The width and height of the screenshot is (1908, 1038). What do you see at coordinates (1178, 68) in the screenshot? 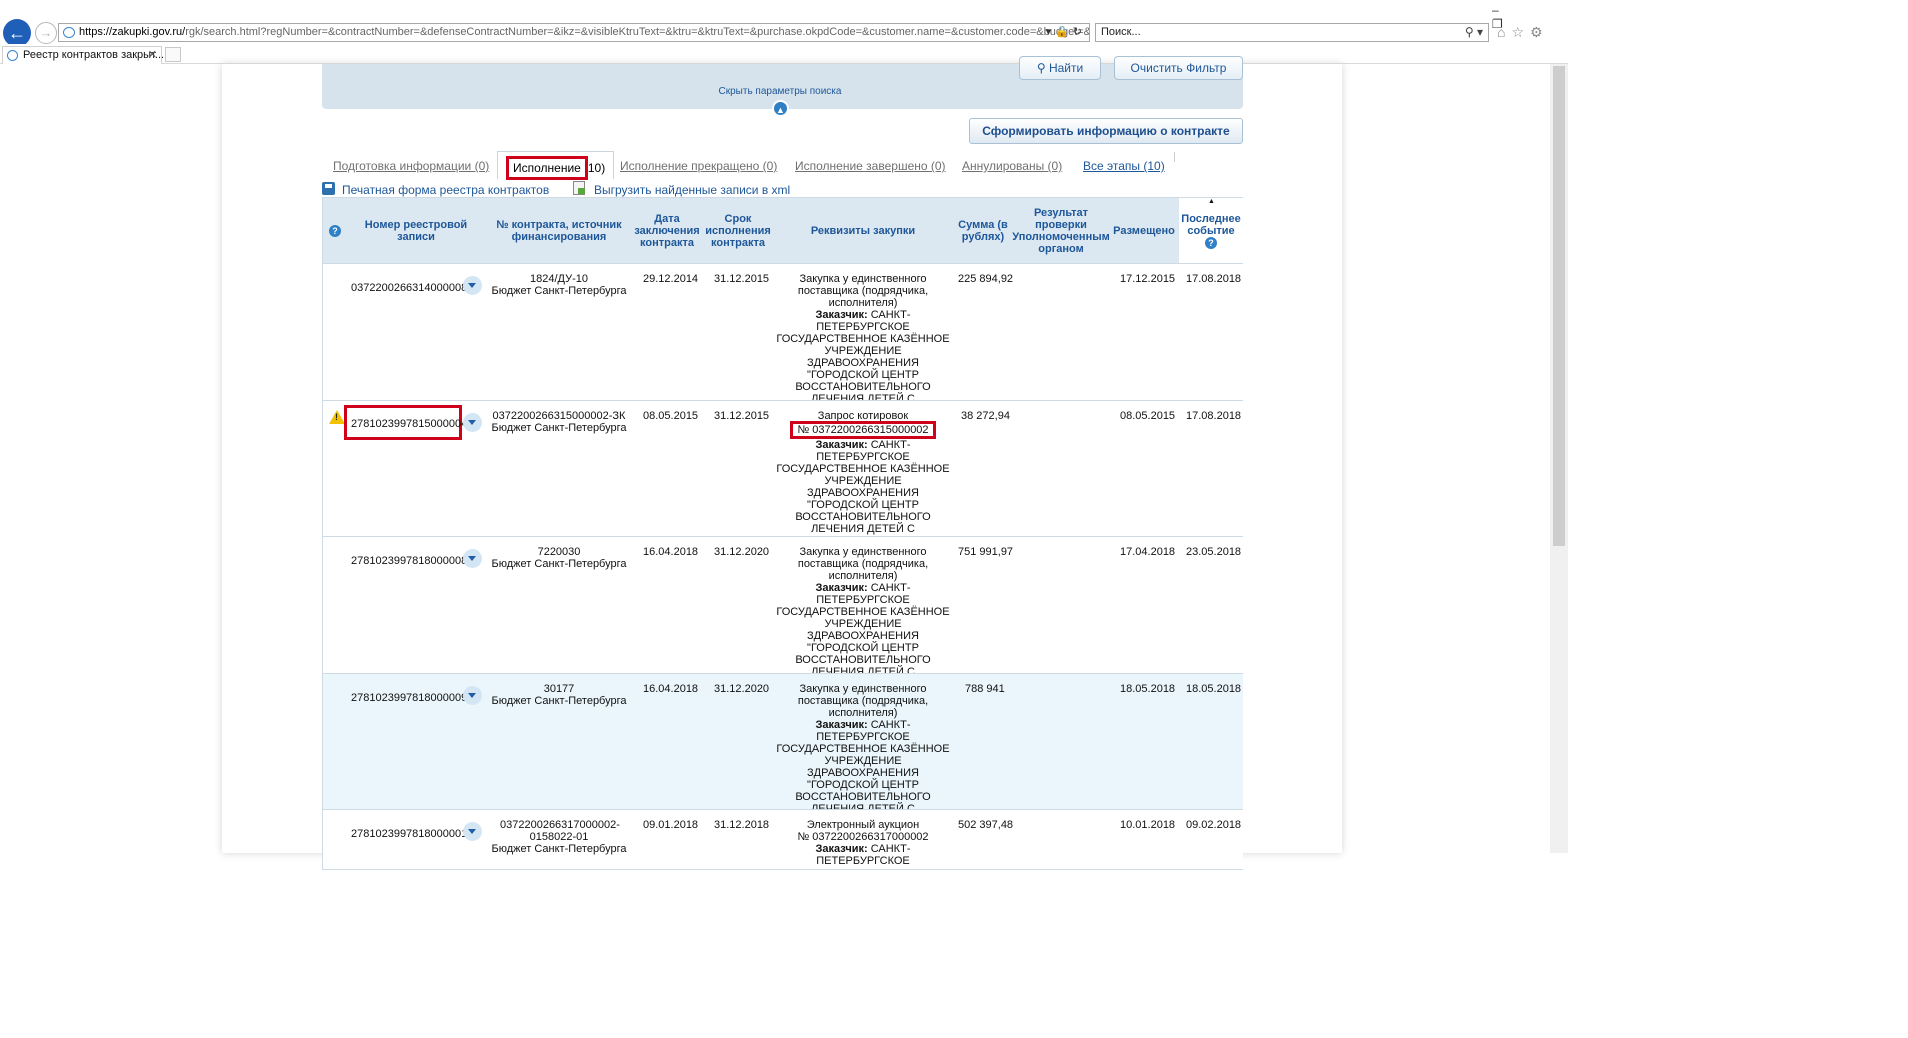
I see `clear-filter-button: Очистить Фильтр` at bounding box center [1178, 68].